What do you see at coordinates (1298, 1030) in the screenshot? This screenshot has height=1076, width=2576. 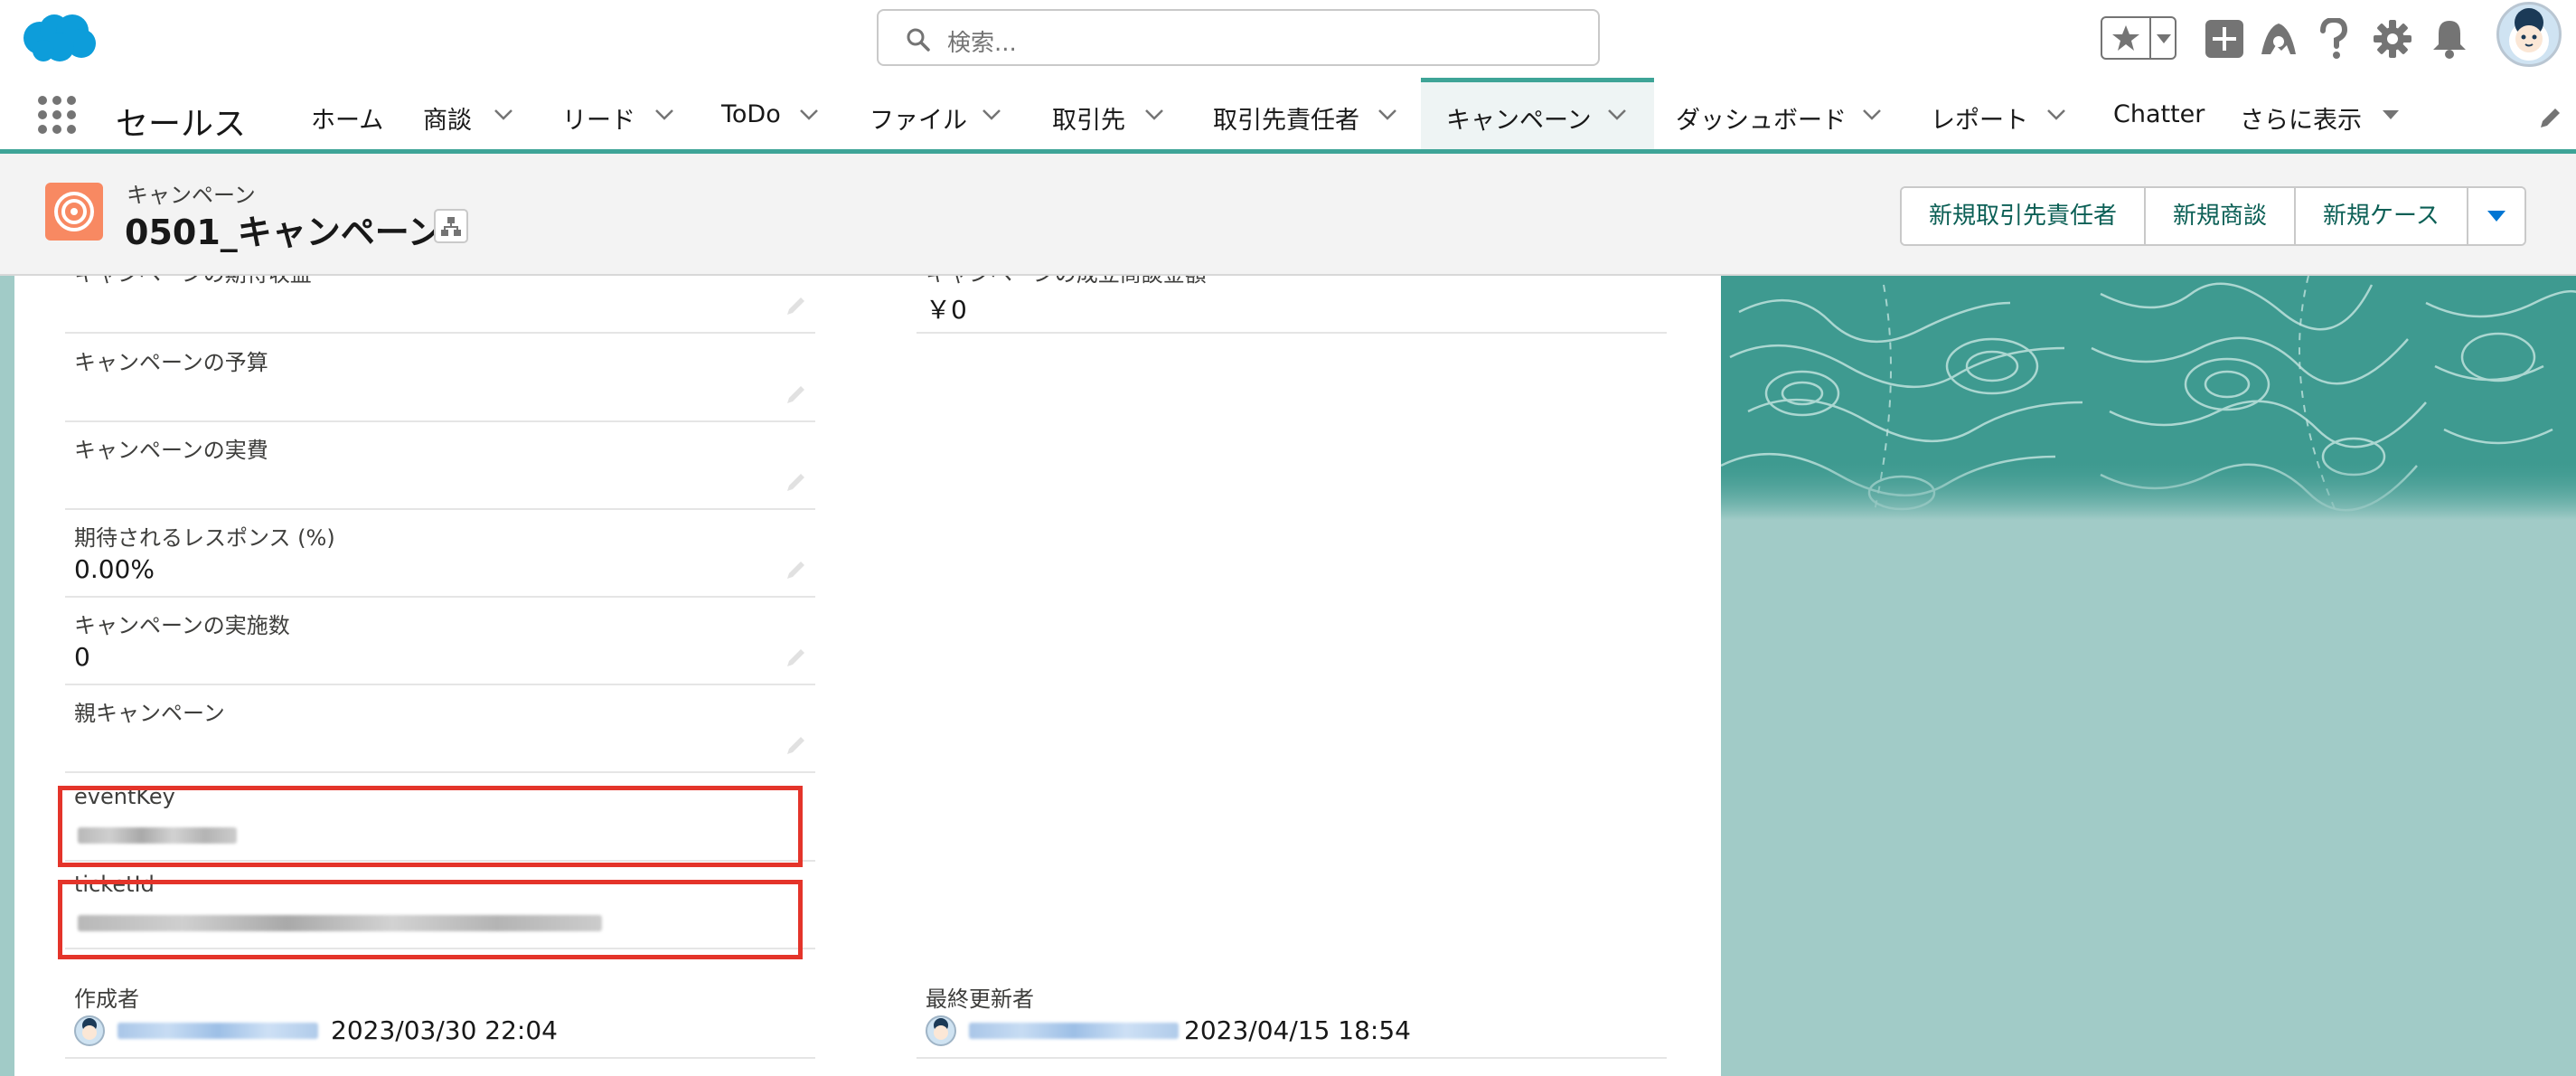 I see `modified-date: 2023/04/15 18:54` at bounding box center [1298, 1030].